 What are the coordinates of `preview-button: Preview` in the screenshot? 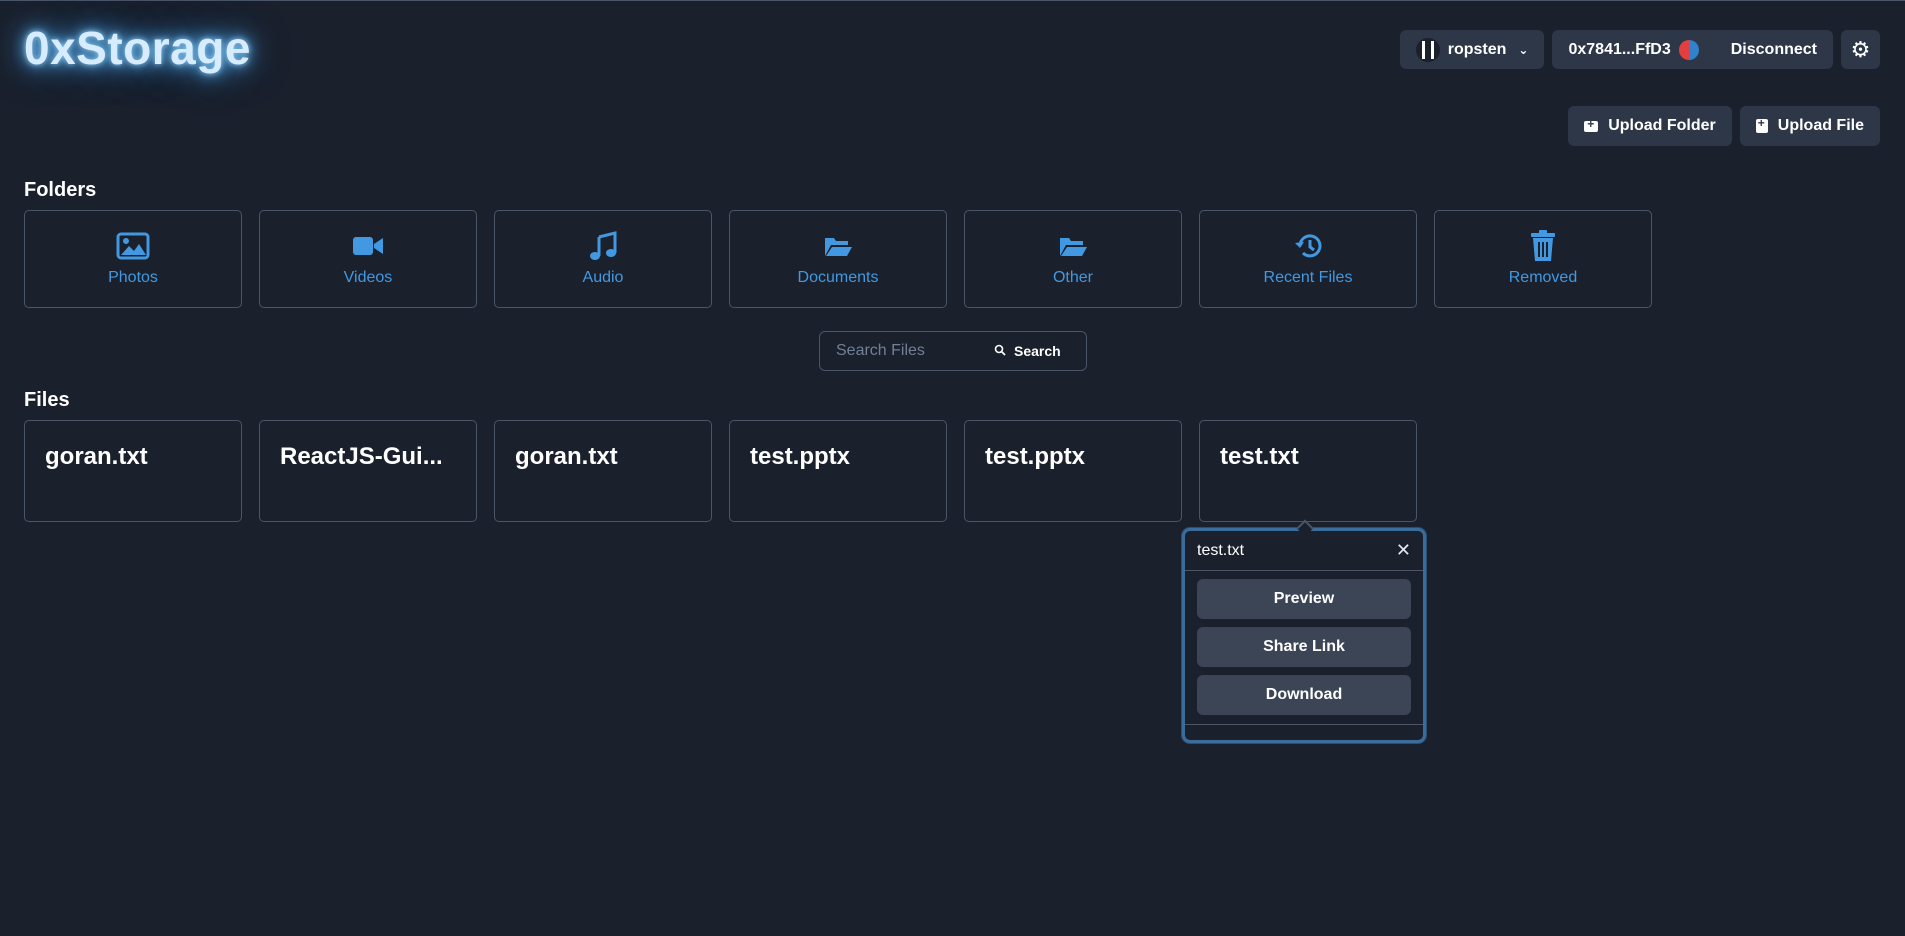 It's located at (1304, 599).